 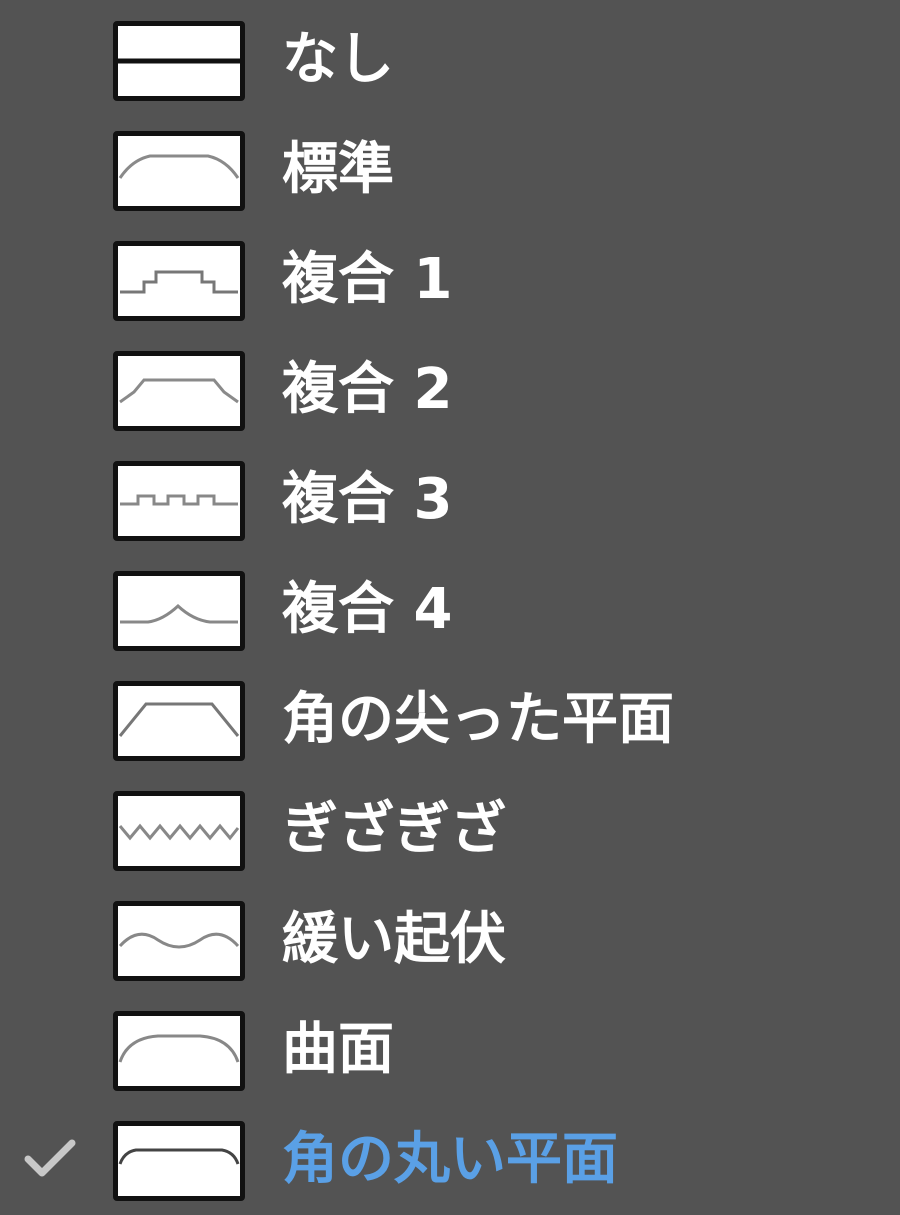 What do you see at coordinates (338, 1049) in the screenshot?
I see `menu-item-label: 曲面` at bounding box center [338, 1049].